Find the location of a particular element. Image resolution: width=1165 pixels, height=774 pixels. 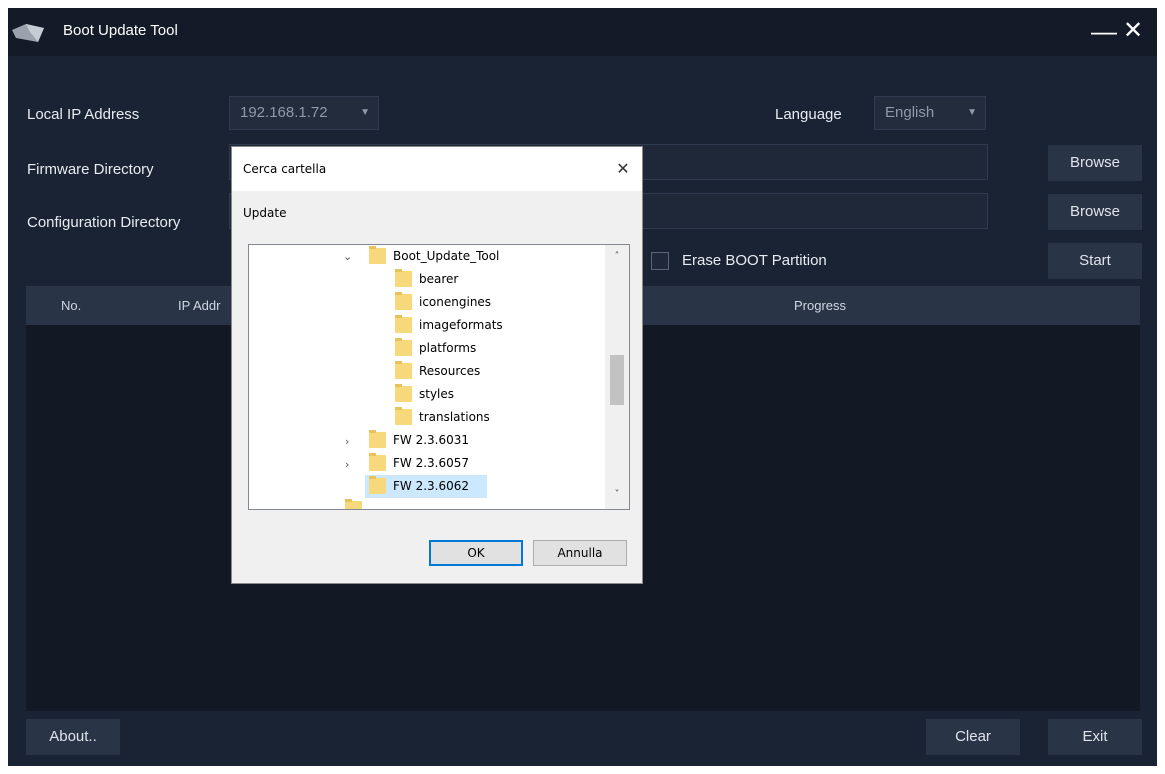

tree-item-label: translations is located at coordinates (454, 417).